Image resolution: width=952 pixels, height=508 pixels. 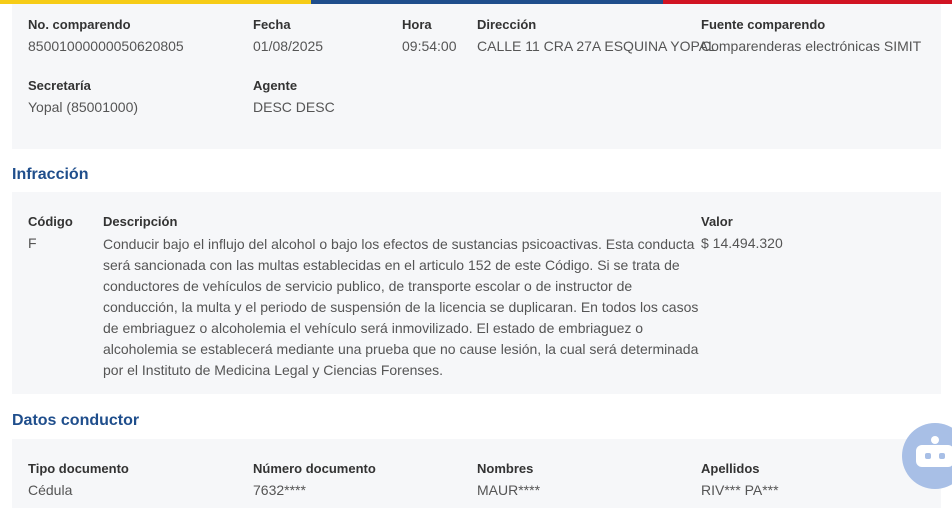 What do you see at coordinates (83, 107) in the screenshot?
I see `secretaria-value: Yopal (85001000)` at bounding box center [83, 107].